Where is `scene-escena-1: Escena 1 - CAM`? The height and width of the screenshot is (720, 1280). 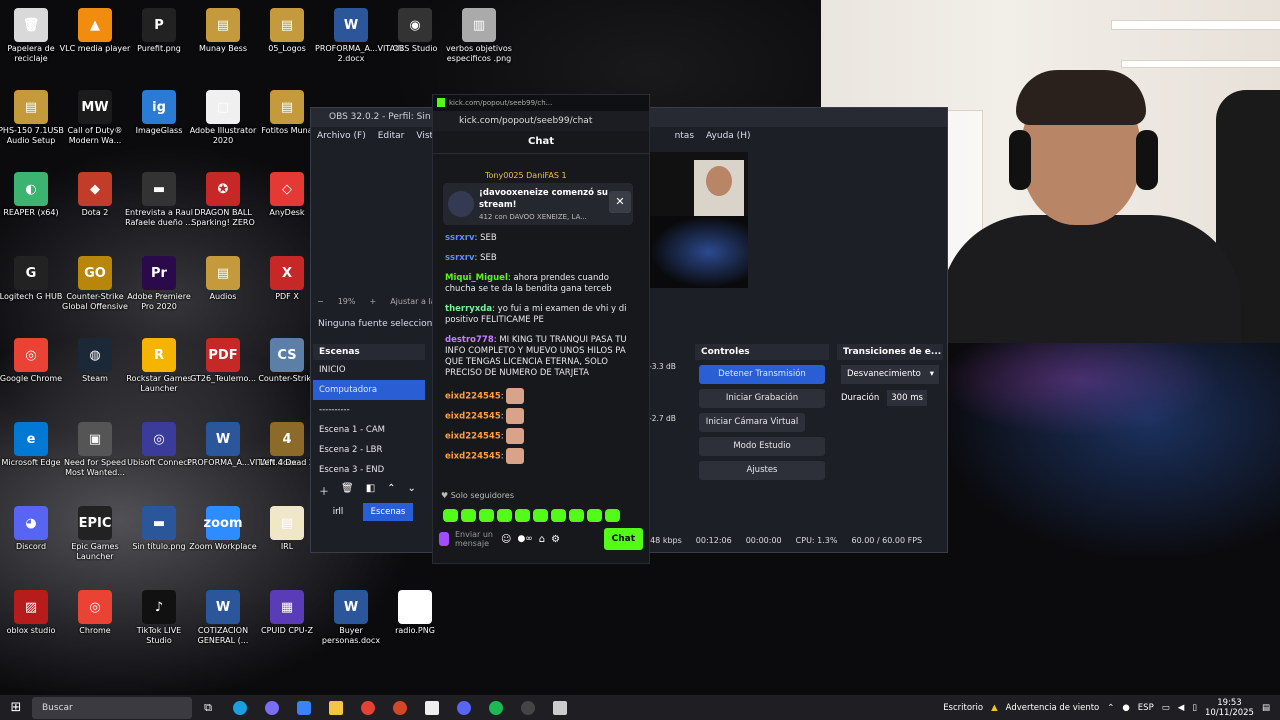
scene-escena-1: Escena 1 - CAM is located at coordinates (369, 430).